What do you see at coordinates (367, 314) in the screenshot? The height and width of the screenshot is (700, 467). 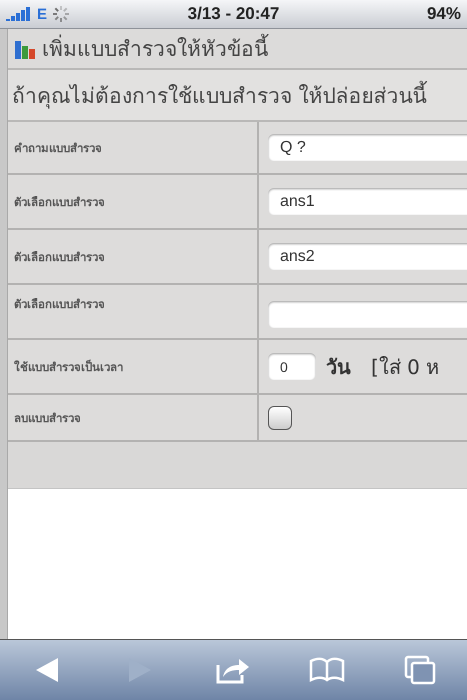 I see `text-field` at bounding box center [367, 314].